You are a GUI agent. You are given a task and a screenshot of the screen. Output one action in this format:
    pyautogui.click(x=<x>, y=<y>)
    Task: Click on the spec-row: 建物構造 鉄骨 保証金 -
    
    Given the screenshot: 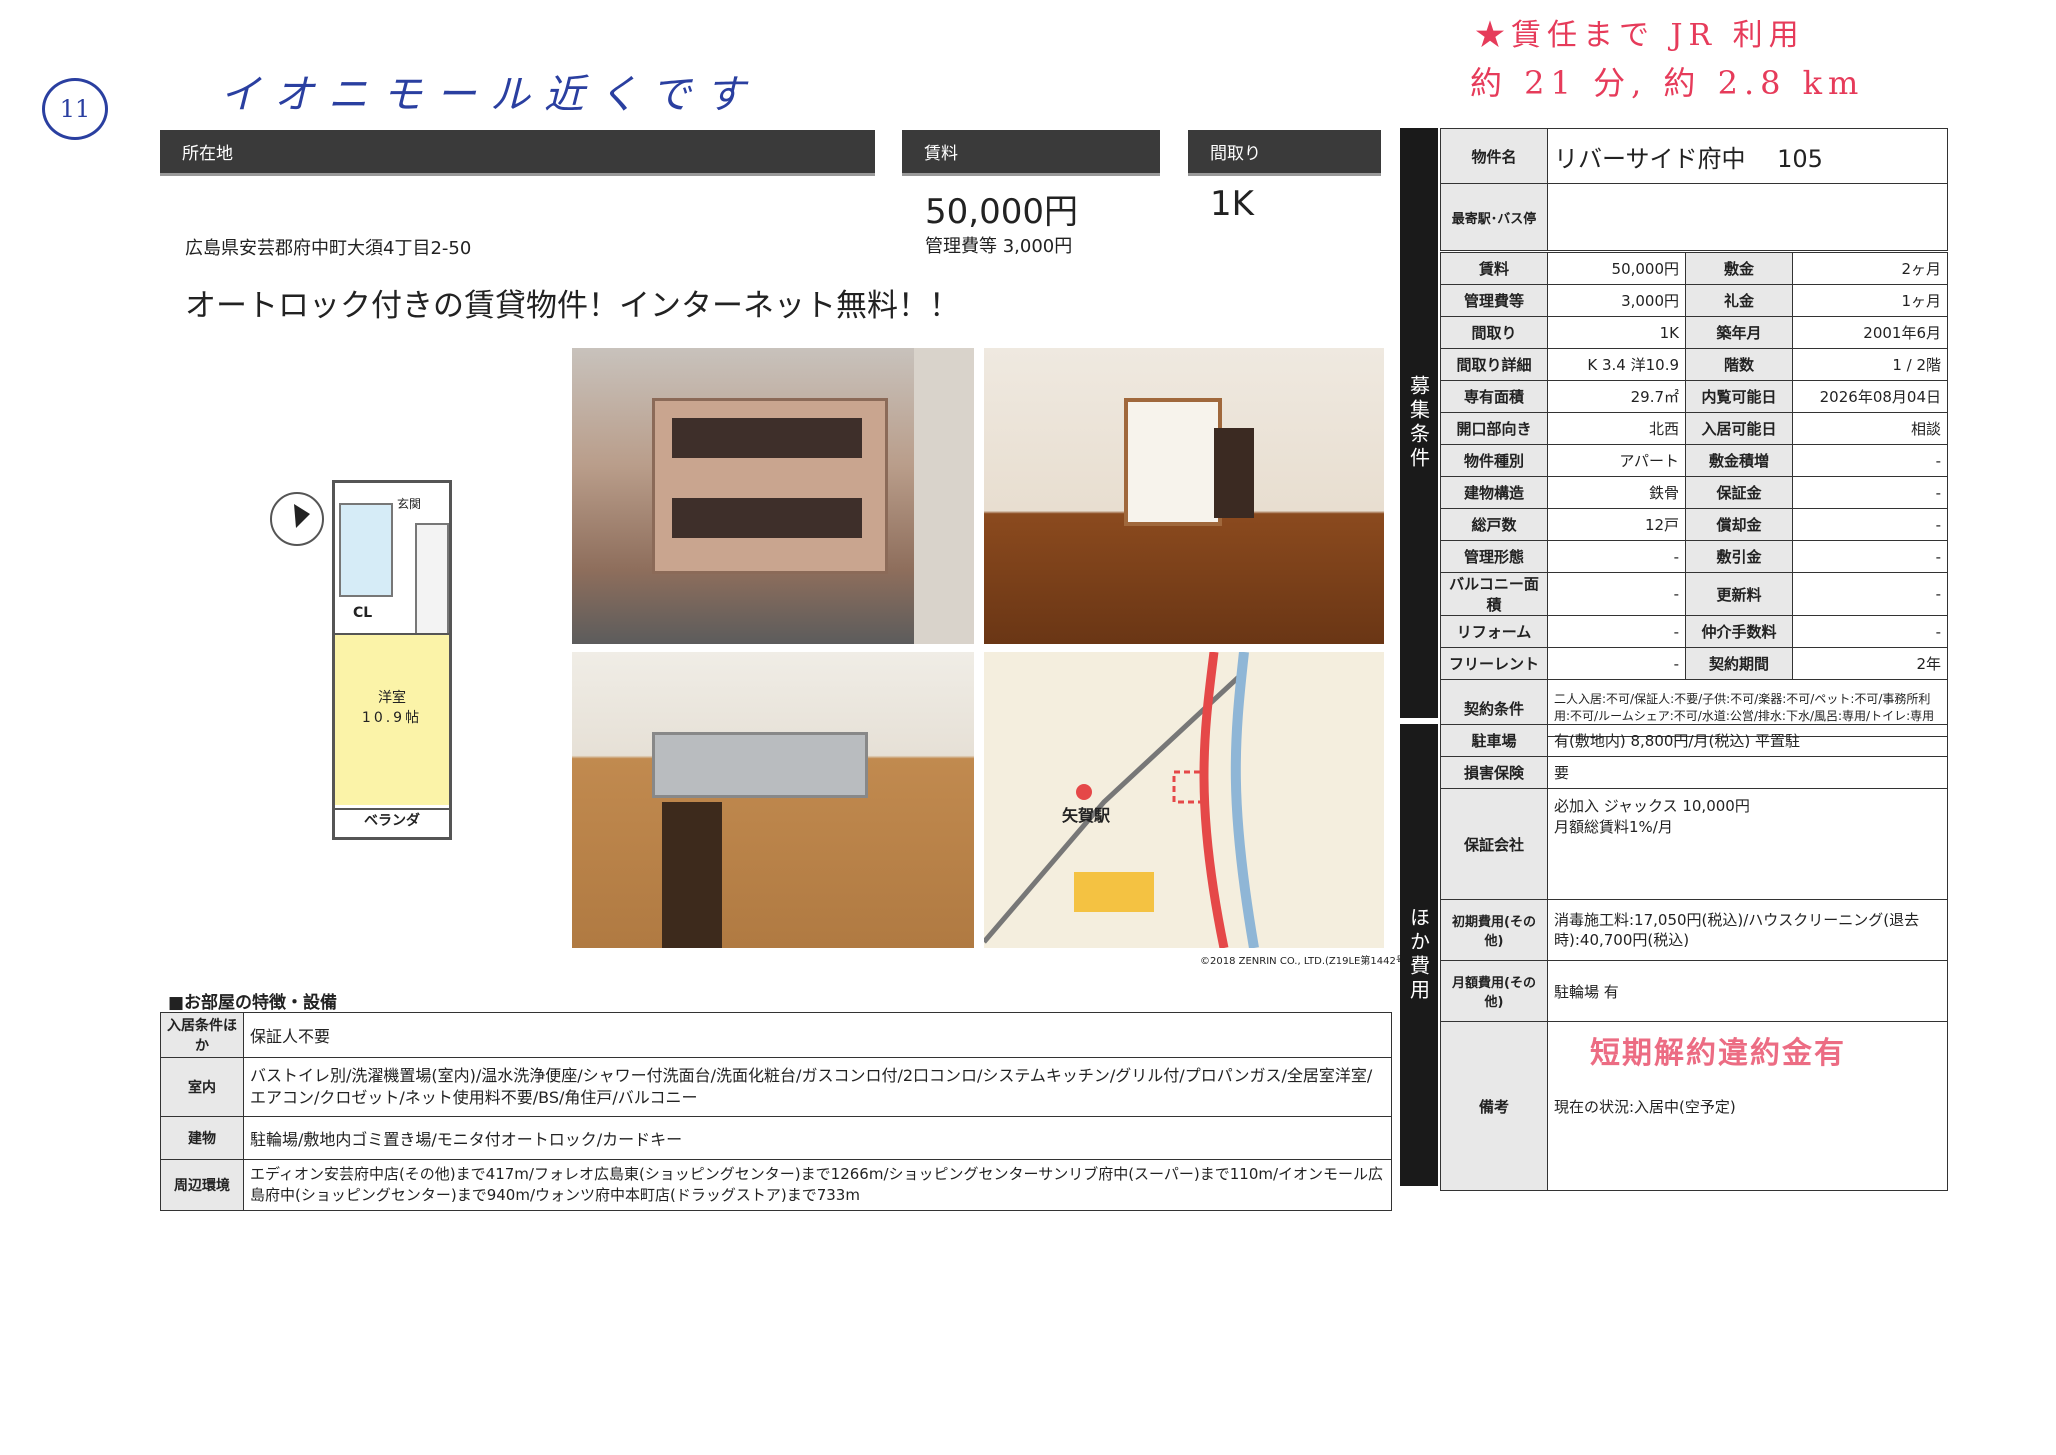 What is the action you would take?
    pyautogui.click(x=1694, y=492)
    